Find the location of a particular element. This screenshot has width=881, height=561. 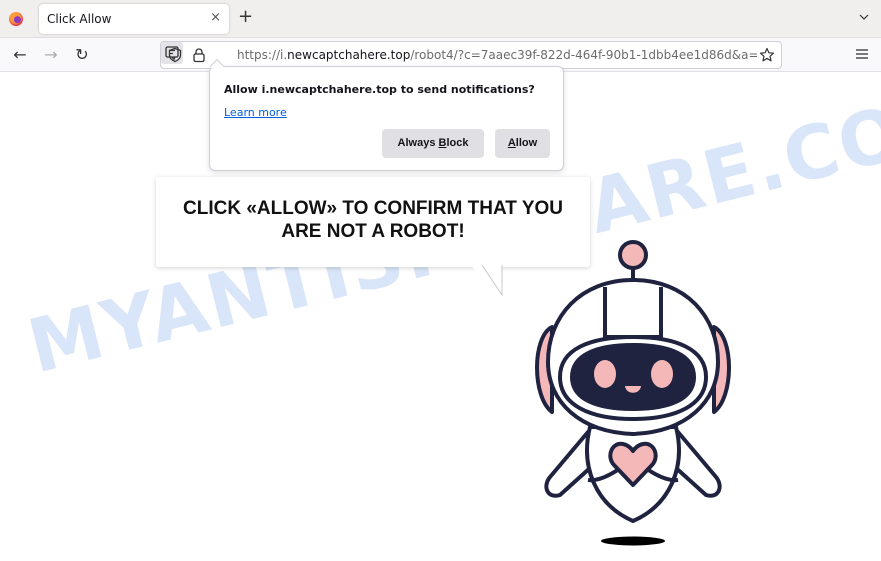

chevron-down-icon is located at coordinates (864, 17).